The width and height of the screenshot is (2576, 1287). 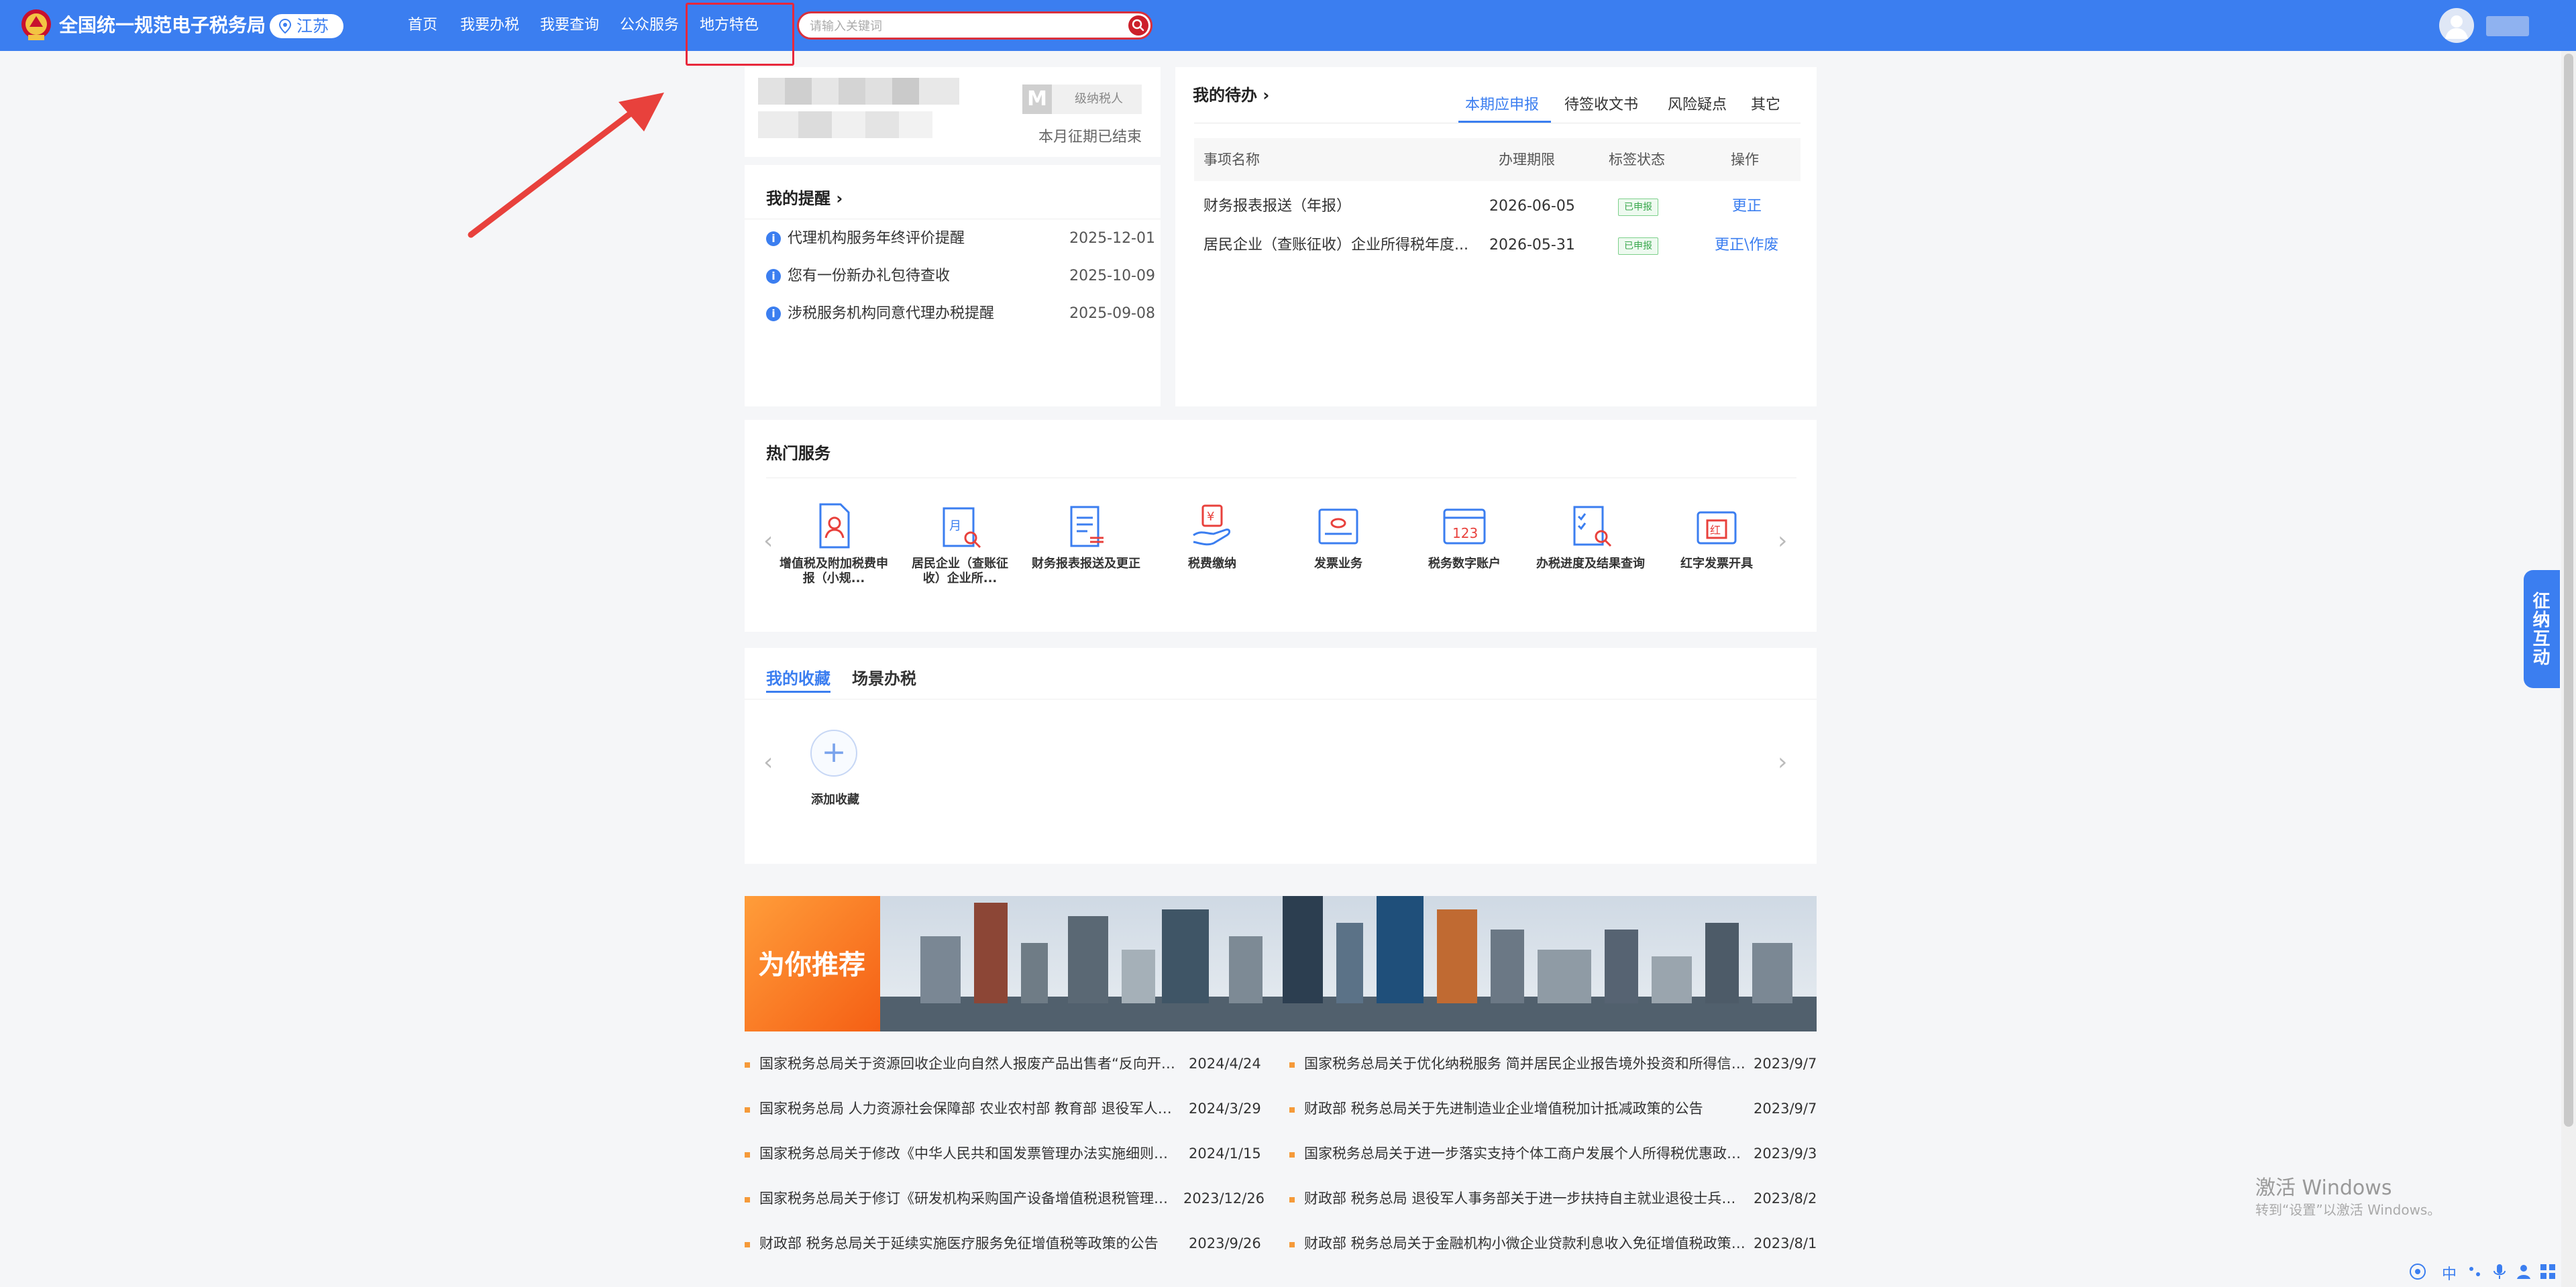 I want to click on search-button, so click(x=1138, y=25).